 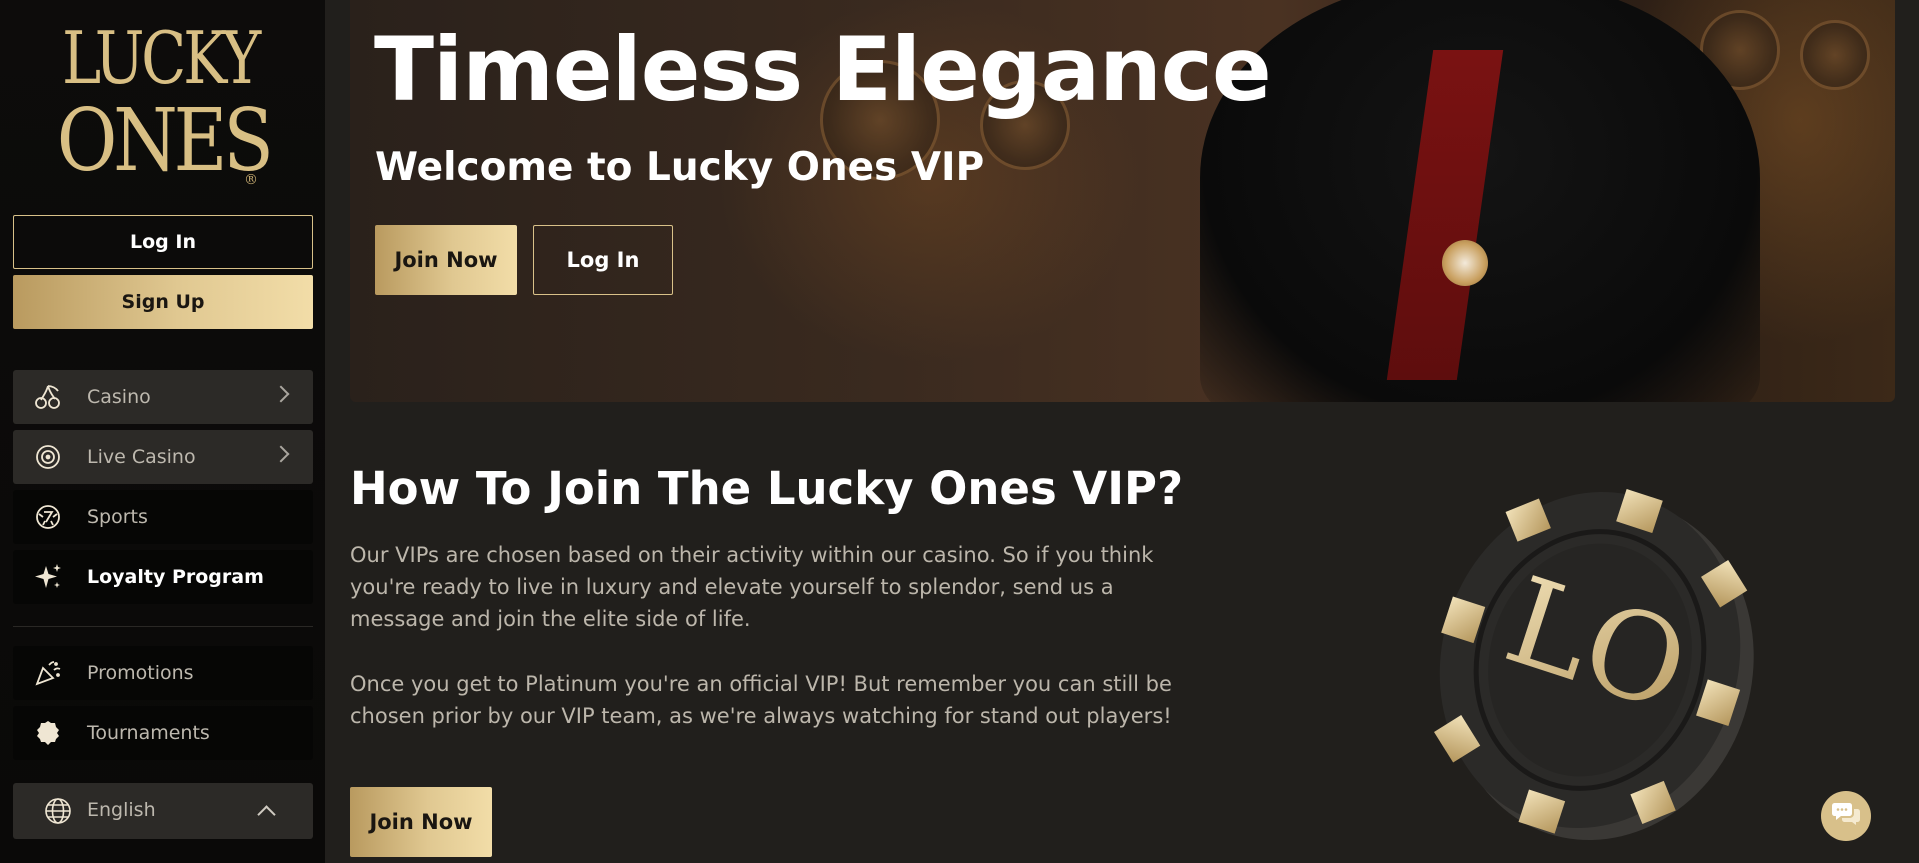 I want to click on sidebar-item-promotions: Promotions, so click(x=163, y=673).